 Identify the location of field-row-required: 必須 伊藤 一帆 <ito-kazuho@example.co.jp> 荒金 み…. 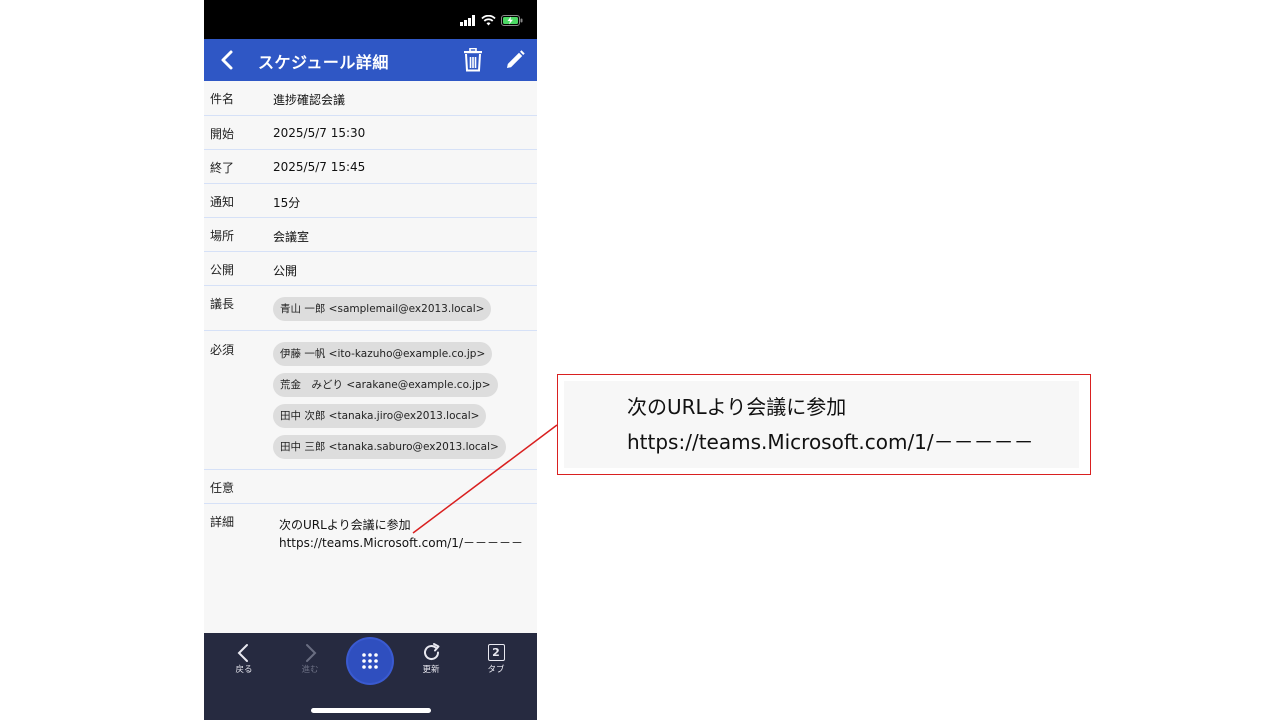
(370, 400).